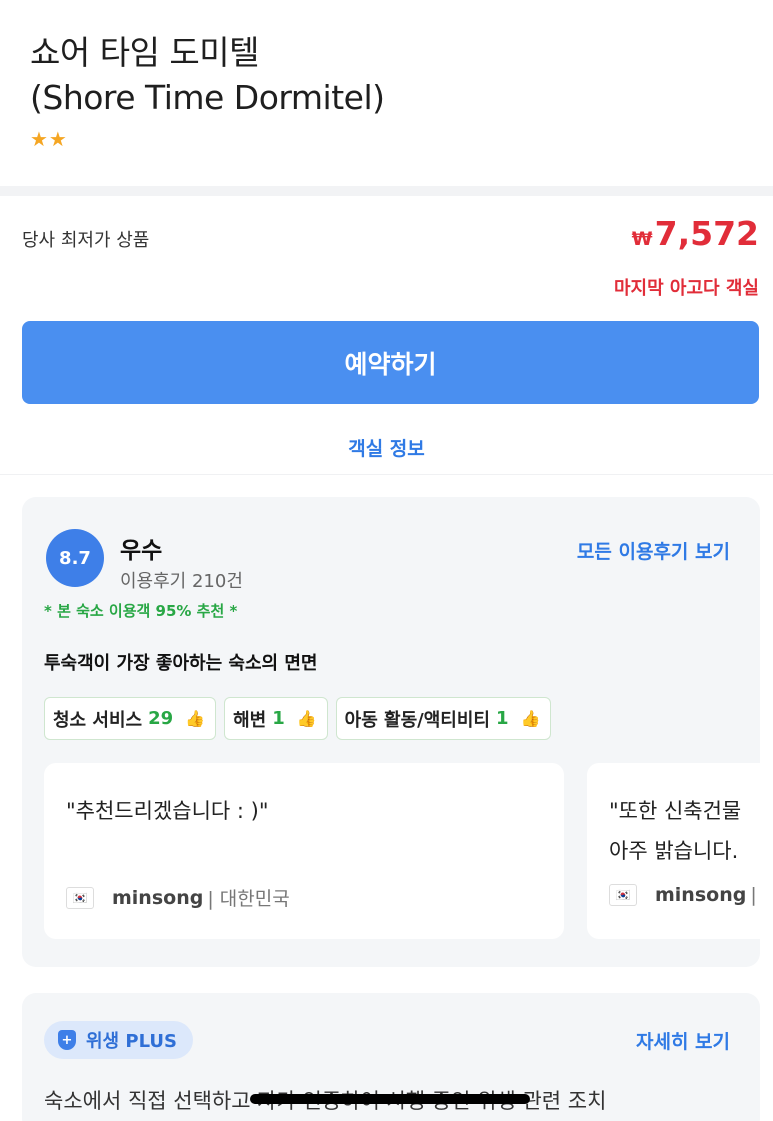  What do you see at coordinates (141, 551) in the screenshot?
I see `rating-word: 우수` at bounding box center [141, 551].